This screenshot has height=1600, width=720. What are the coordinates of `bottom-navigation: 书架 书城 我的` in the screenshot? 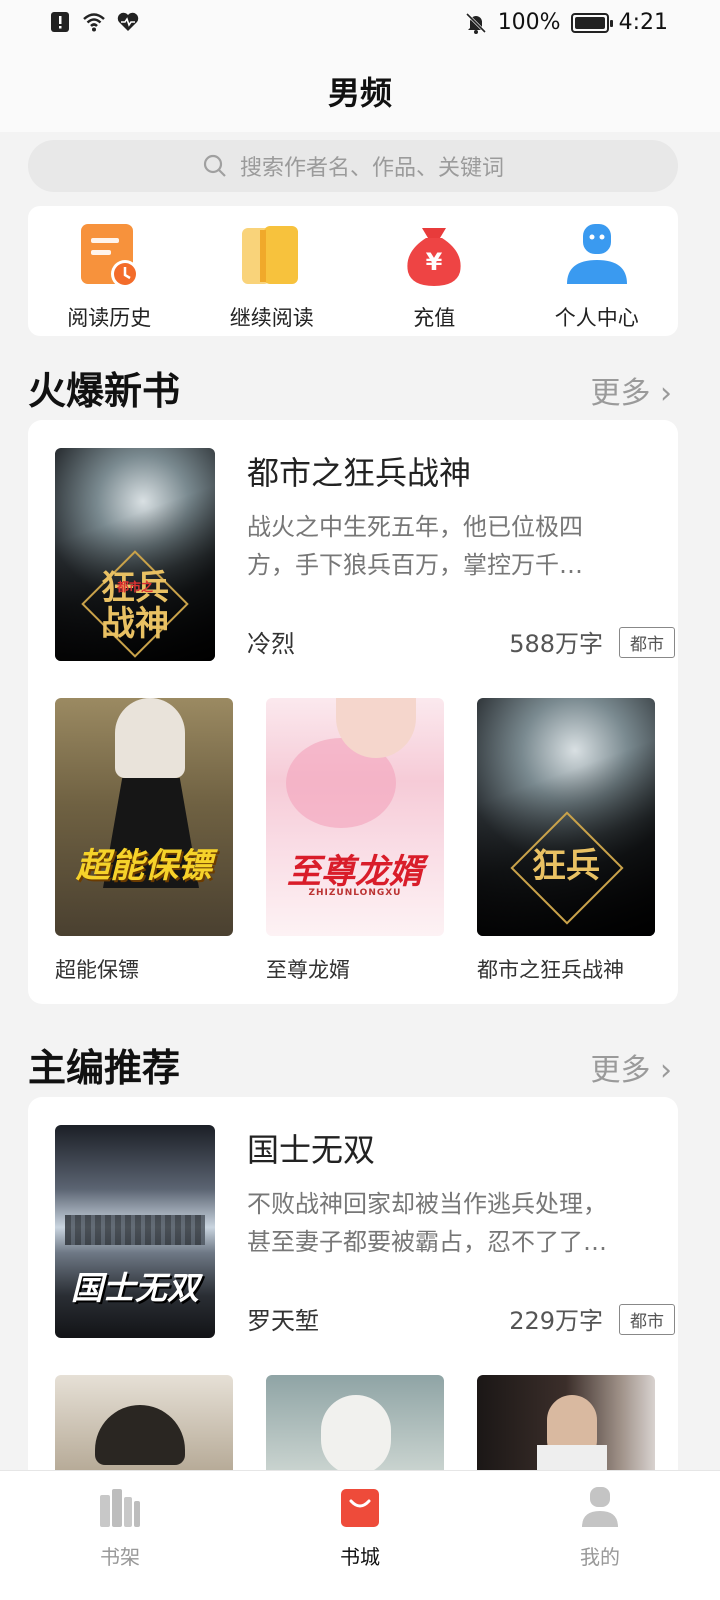 It's located at (360, 1535).